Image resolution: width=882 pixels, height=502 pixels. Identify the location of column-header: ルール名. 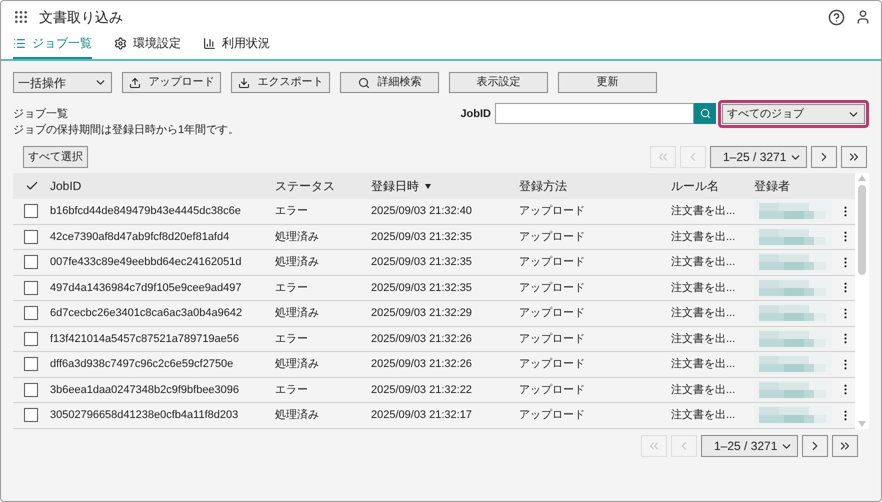
(695, 186).